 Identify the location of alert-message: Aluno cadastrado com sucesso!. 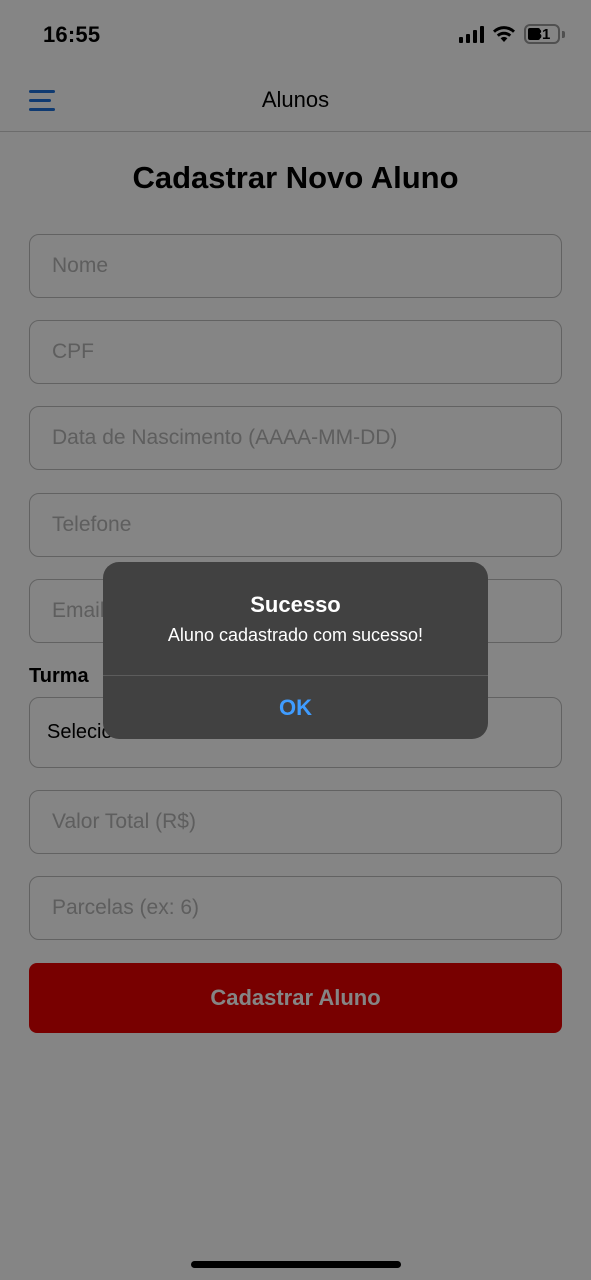
(295, 635).